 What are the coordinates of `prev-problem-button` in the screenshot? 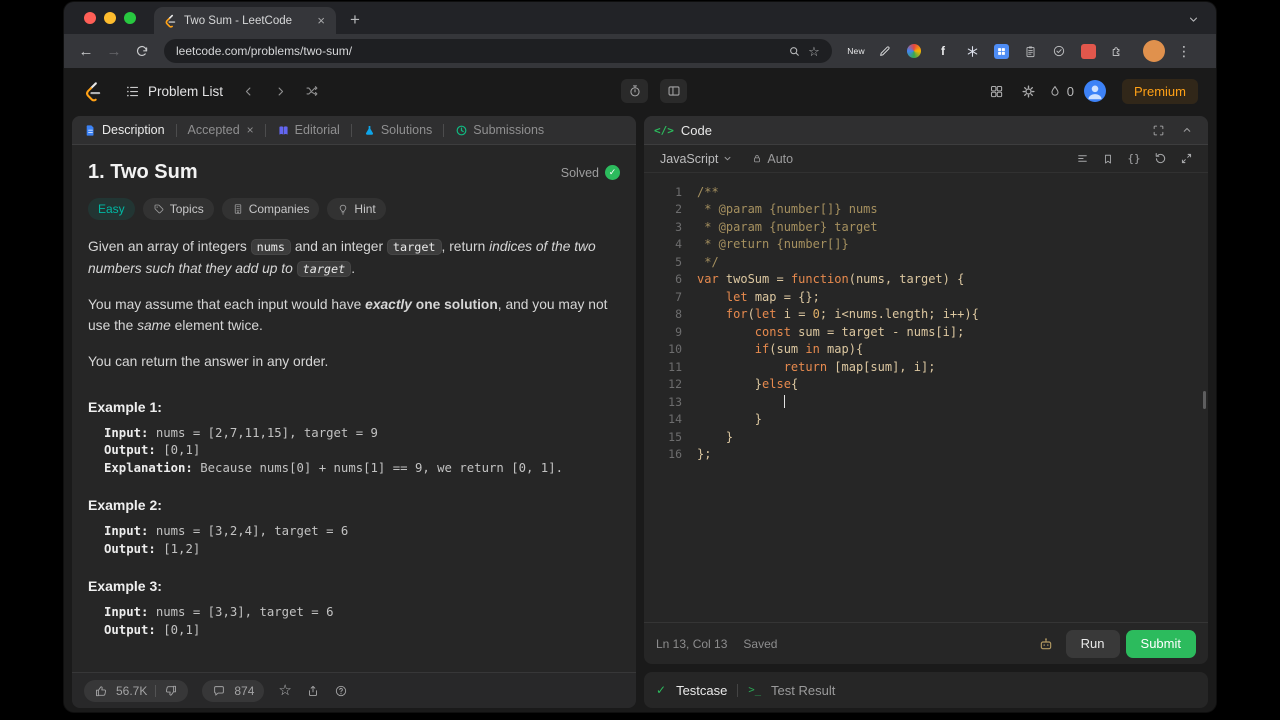 It's located at (248, 91).